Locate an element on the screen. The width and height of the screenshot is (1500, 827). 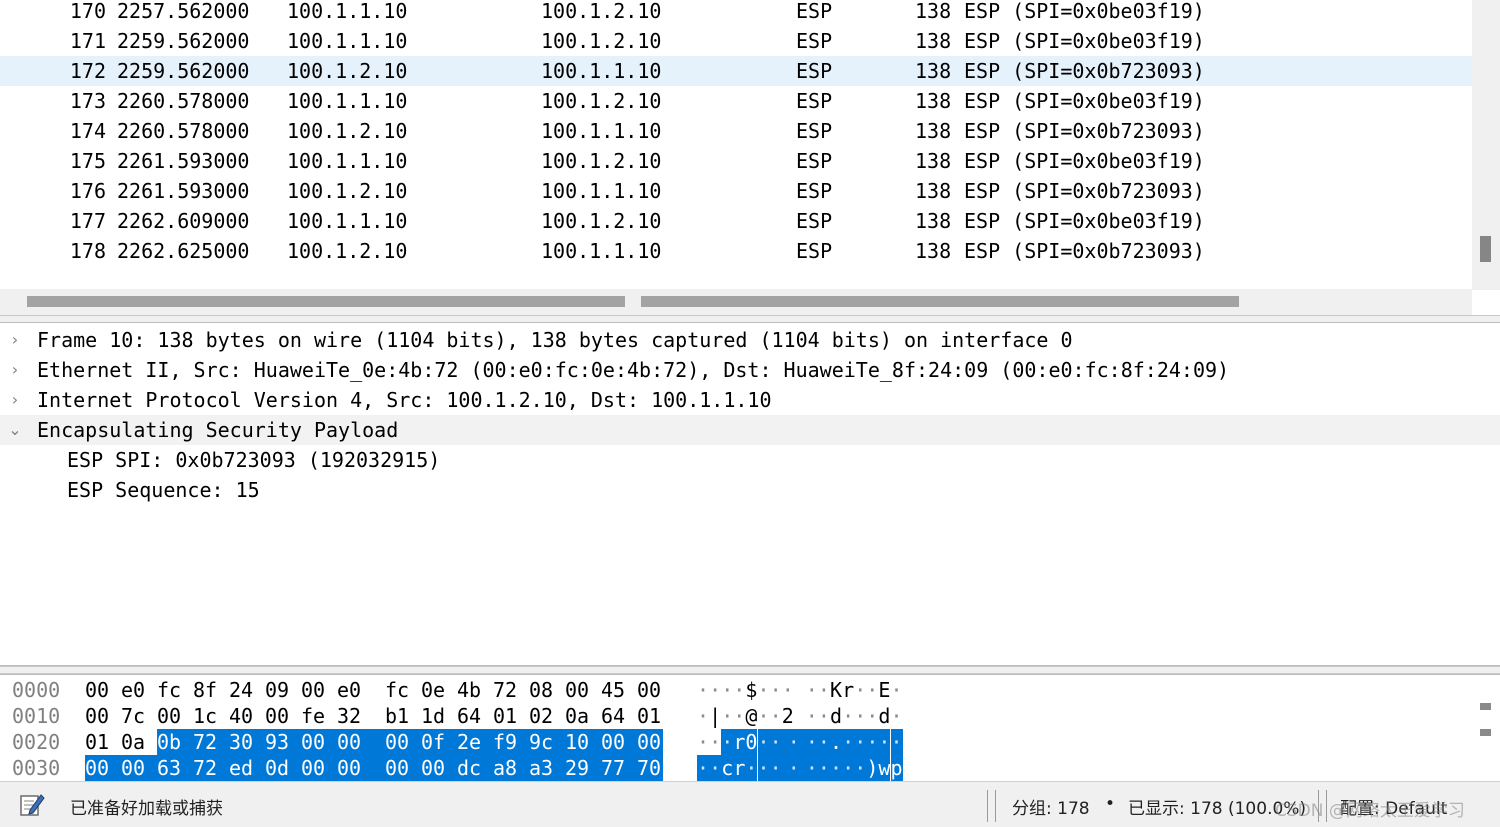
hex-byte: 0a is located at coordinates (134, 742).